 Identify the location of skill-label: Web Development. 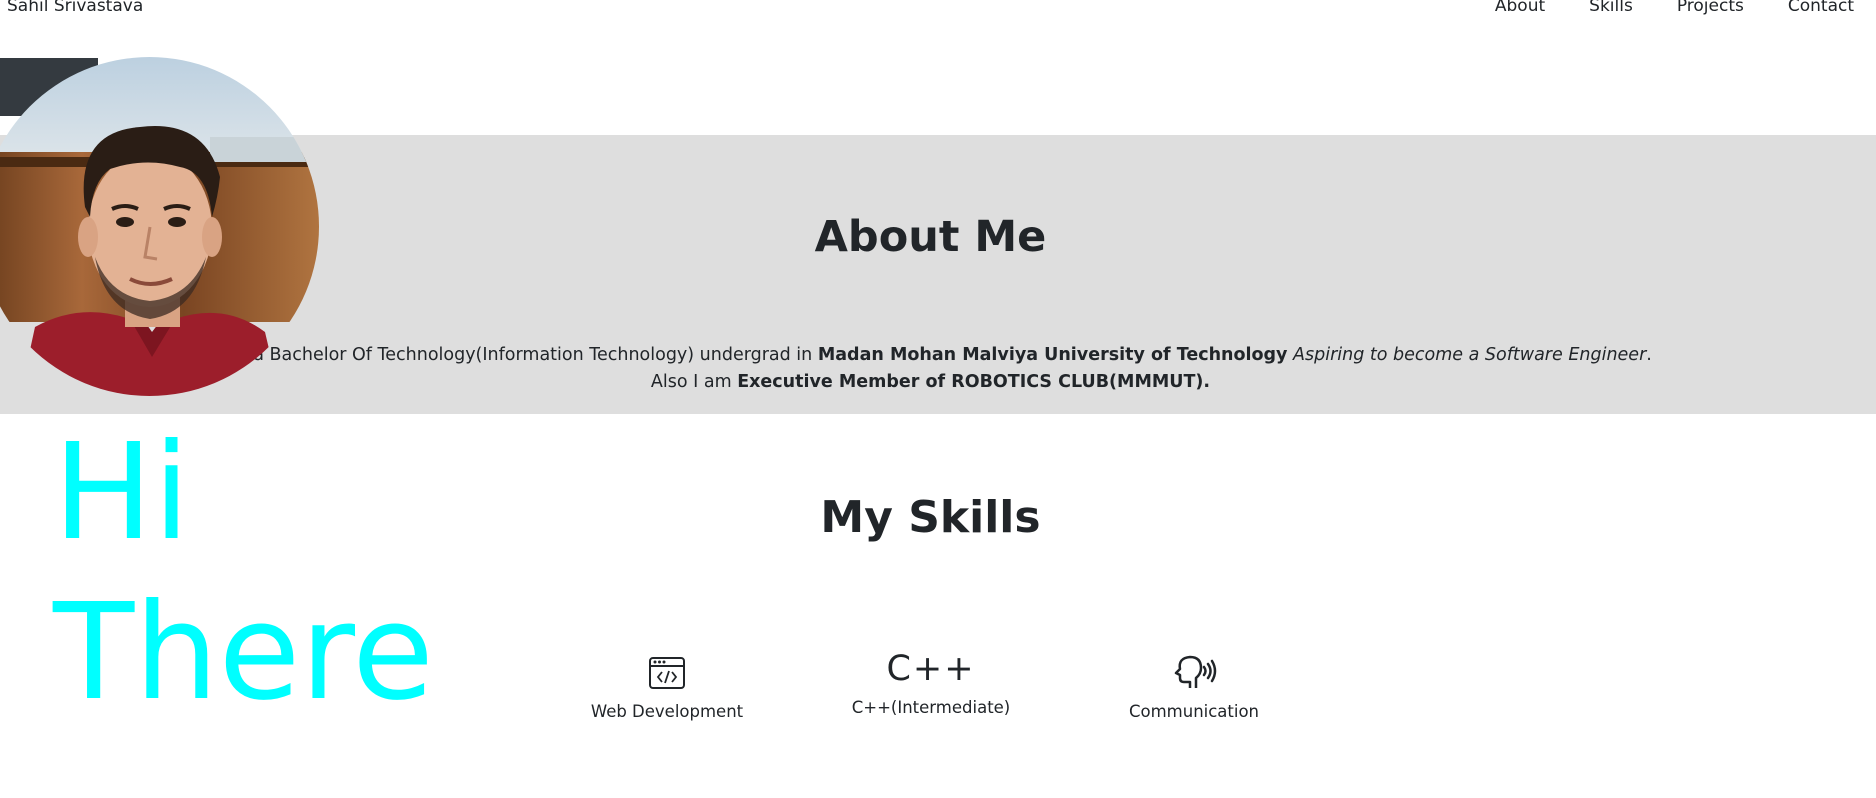
(667, 711).